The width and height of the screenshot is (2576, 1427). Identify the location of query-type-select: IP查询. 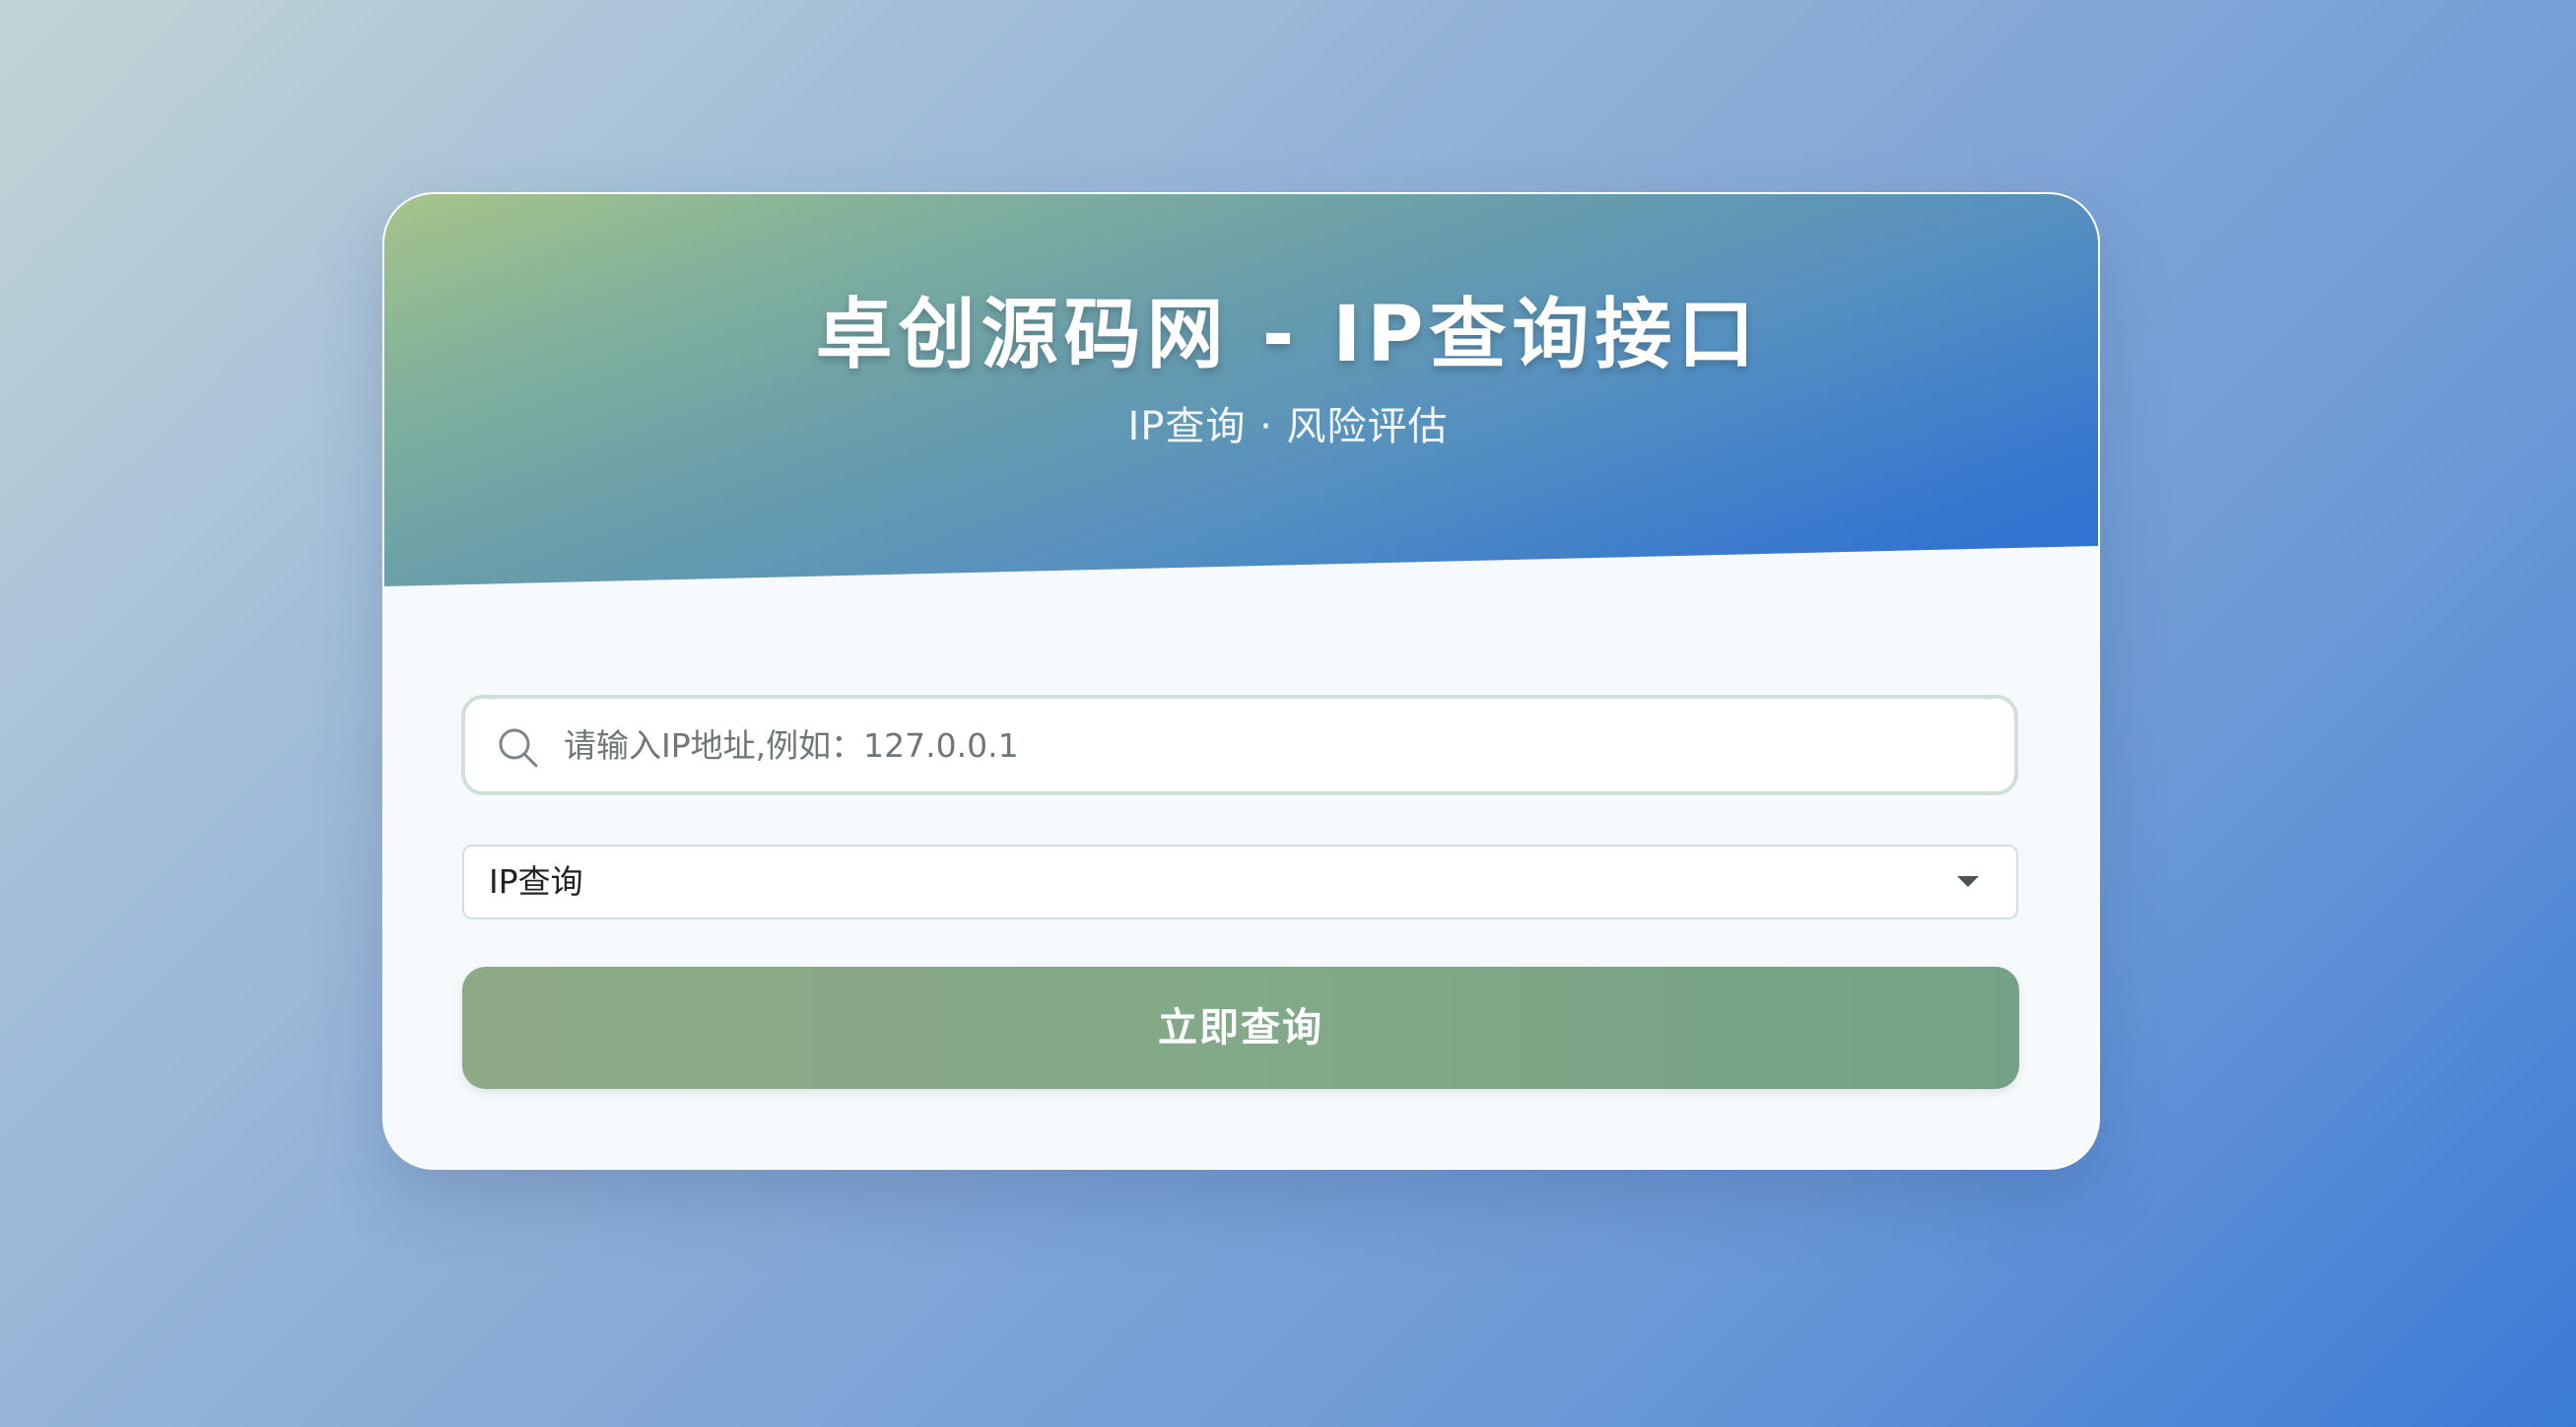
(1240, 882).